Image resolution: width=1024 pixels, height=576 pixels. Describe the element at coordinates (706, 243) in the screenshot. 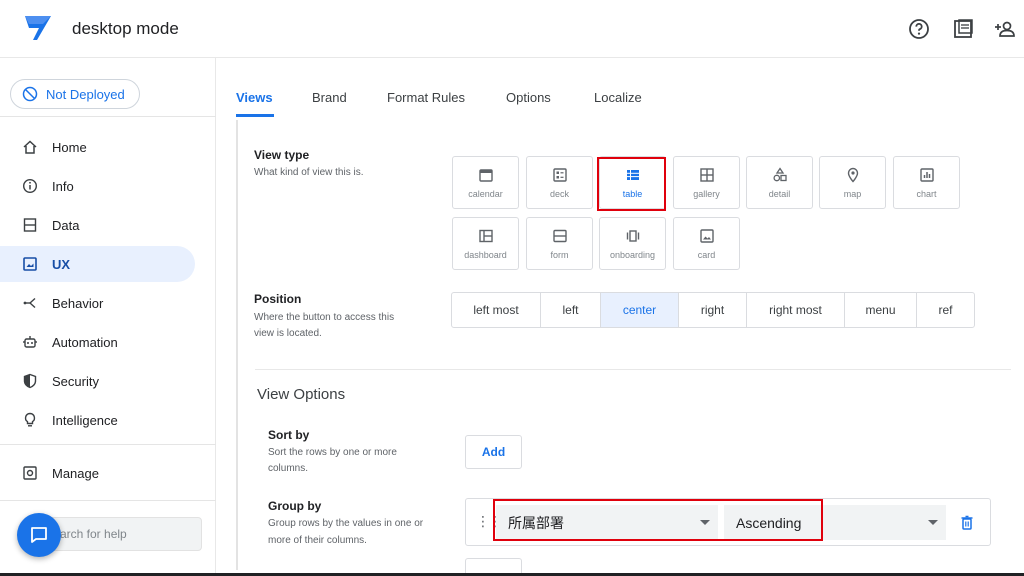

I see `view-type-card: card` at that location.